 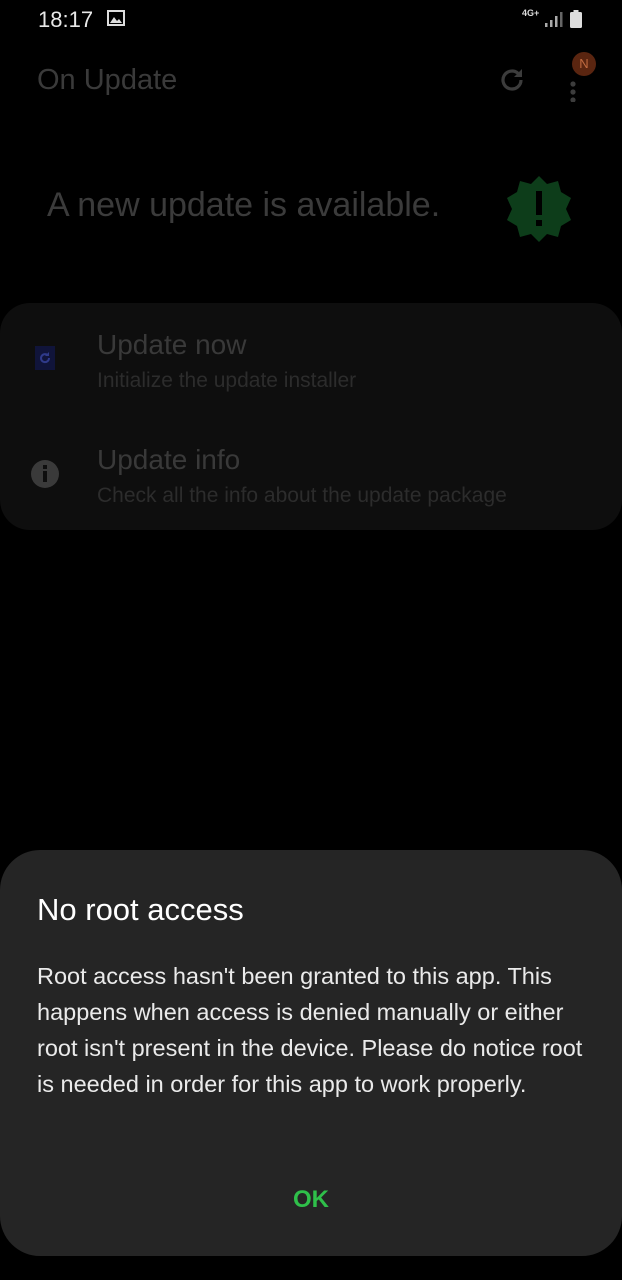 I want to click on update-installer-icon, so click(x=45, y=358).